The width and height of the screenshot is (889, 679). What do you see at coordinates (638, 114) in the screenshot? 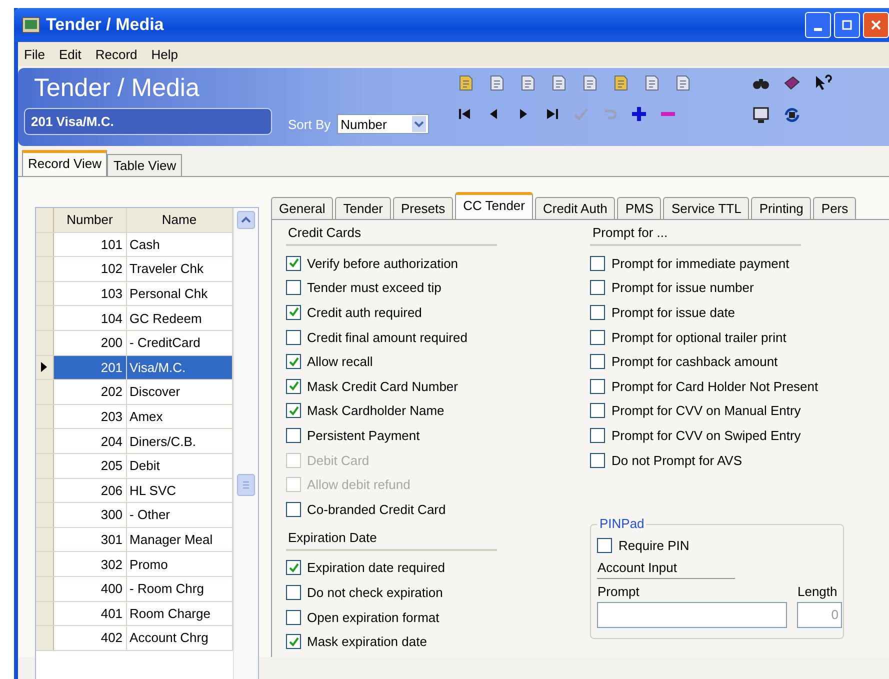
I see `plus-icon` at bounding box center [638, 114].